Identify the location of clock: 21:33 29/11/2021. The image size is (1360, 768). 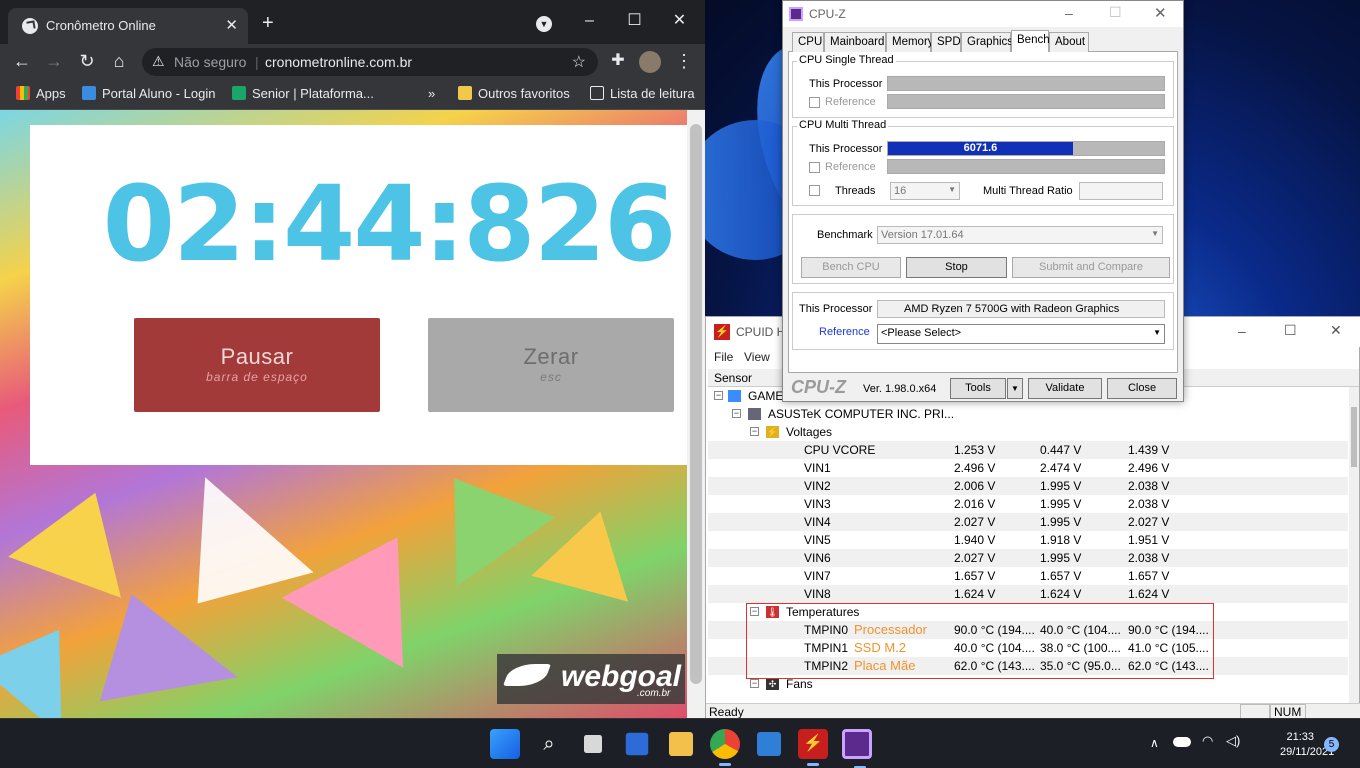
(1307, 745).